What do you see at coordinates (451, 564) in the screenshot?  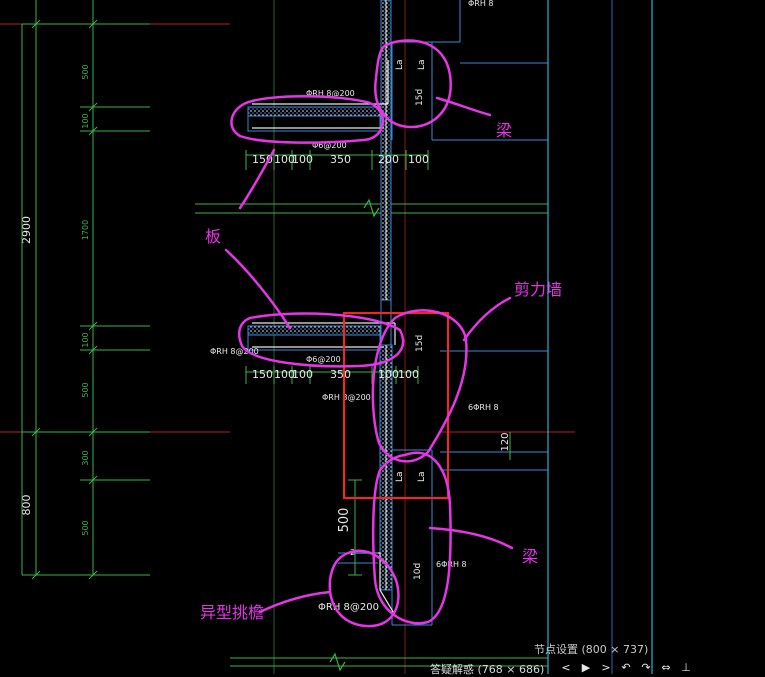 I see `label-bottom-right: 6ΦRH 8` at bounding box center [451, 564].